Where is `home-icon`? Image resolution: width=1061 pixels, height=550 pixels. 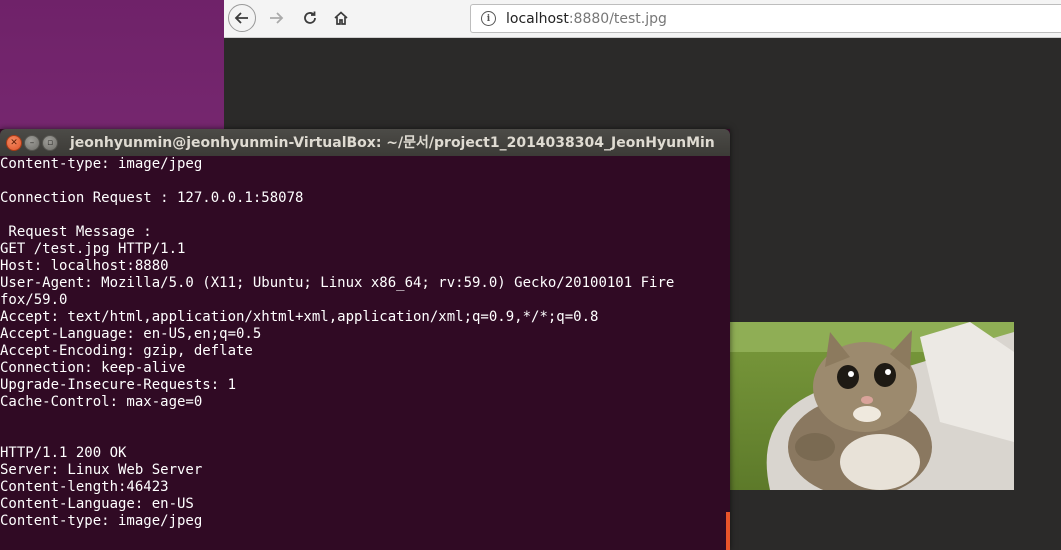
home-icon is located at coordinates (341, 18).